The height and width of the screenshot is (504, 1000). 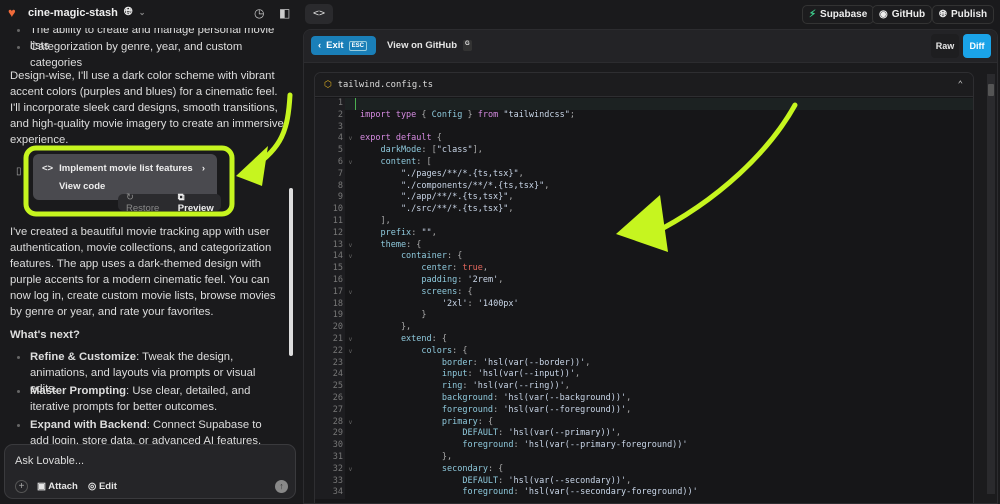 What do you see at coordinates (330, 198) in the screenshot?
I see `line-number: 9` at bounding box center [330, 198].